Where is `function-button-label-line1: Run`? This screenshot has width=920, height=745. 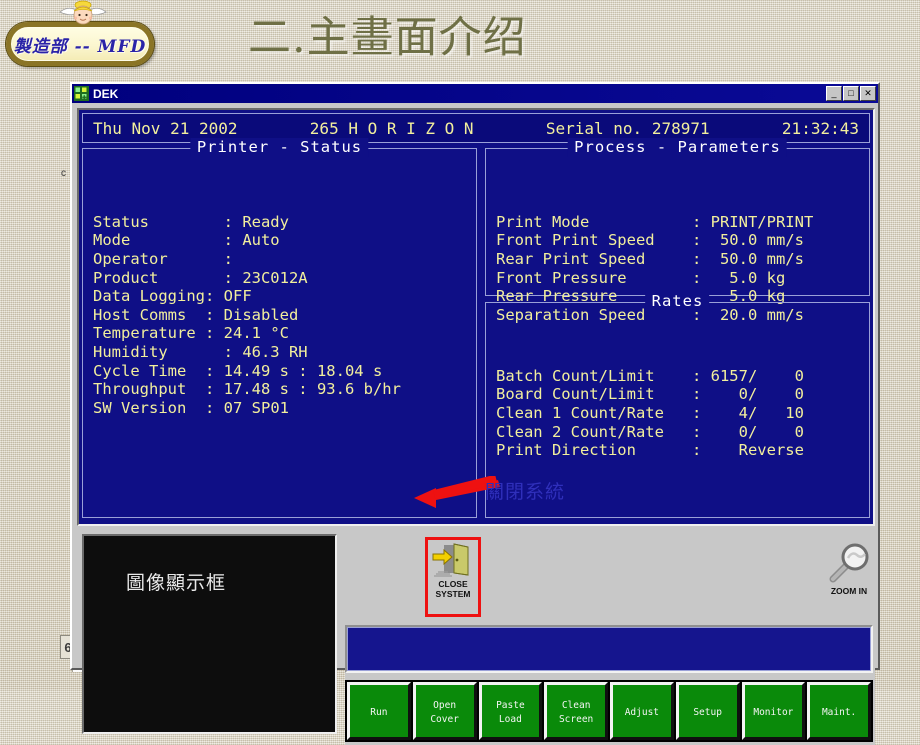 function-button-label-line1: Run is located at coordinates (379, 712).